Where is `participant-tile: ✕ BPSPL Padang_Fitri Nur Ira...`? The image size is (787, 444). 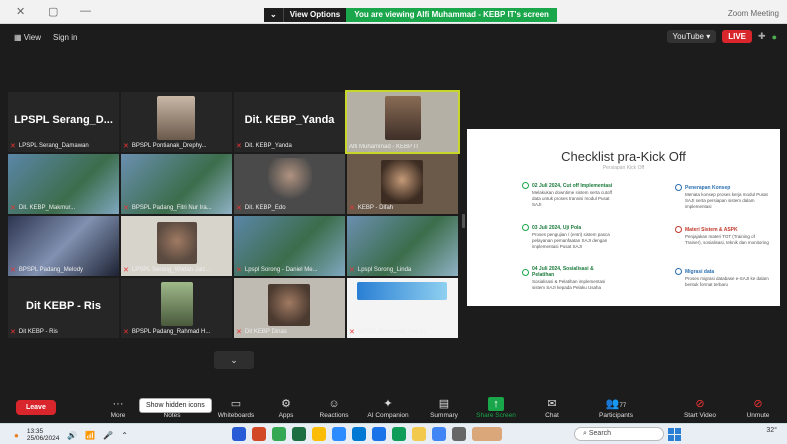
participant-tile: ✕ BPSPL Padang_Fitri Nur Ira... is located at coordinates (176, 184).